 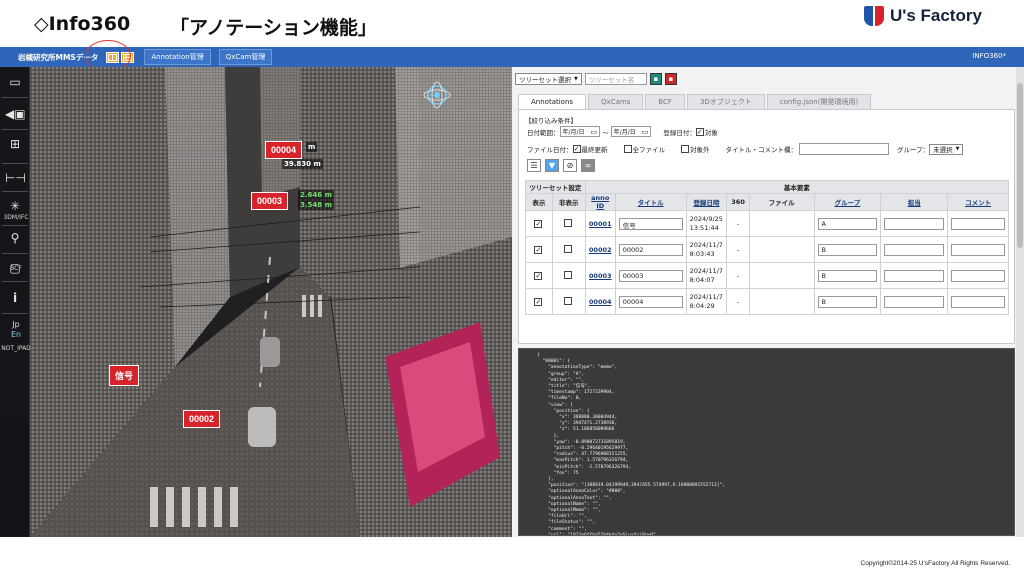 I want to click on group-input: A, so click(x=847, y=223).